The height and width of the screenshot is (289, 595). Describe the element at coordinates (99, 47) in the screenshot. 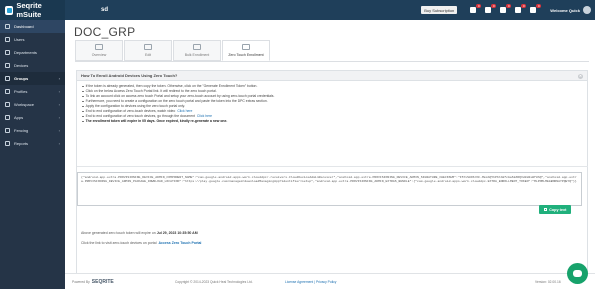

I see `overview-icon` at that location.